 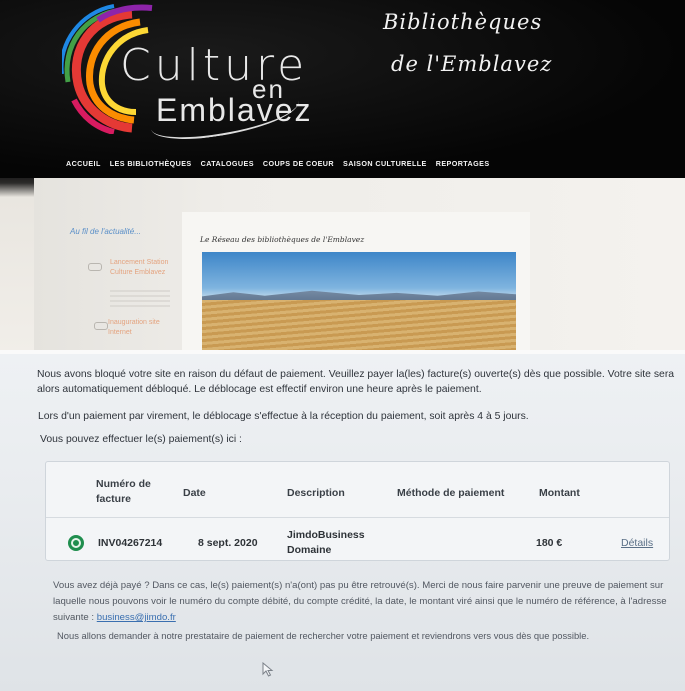 What do you see at coordinates (463, 163) in the screenshot?
I see `nav-item-reportages: REPORTAGES` at bounding box center [463, 163].